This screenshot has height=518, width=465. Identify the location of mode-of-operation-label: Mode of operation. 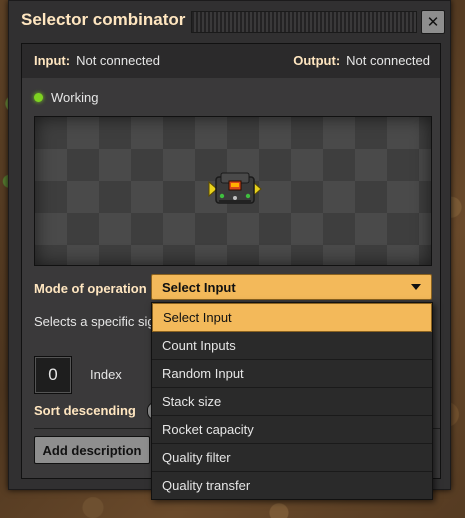
(90, 288).